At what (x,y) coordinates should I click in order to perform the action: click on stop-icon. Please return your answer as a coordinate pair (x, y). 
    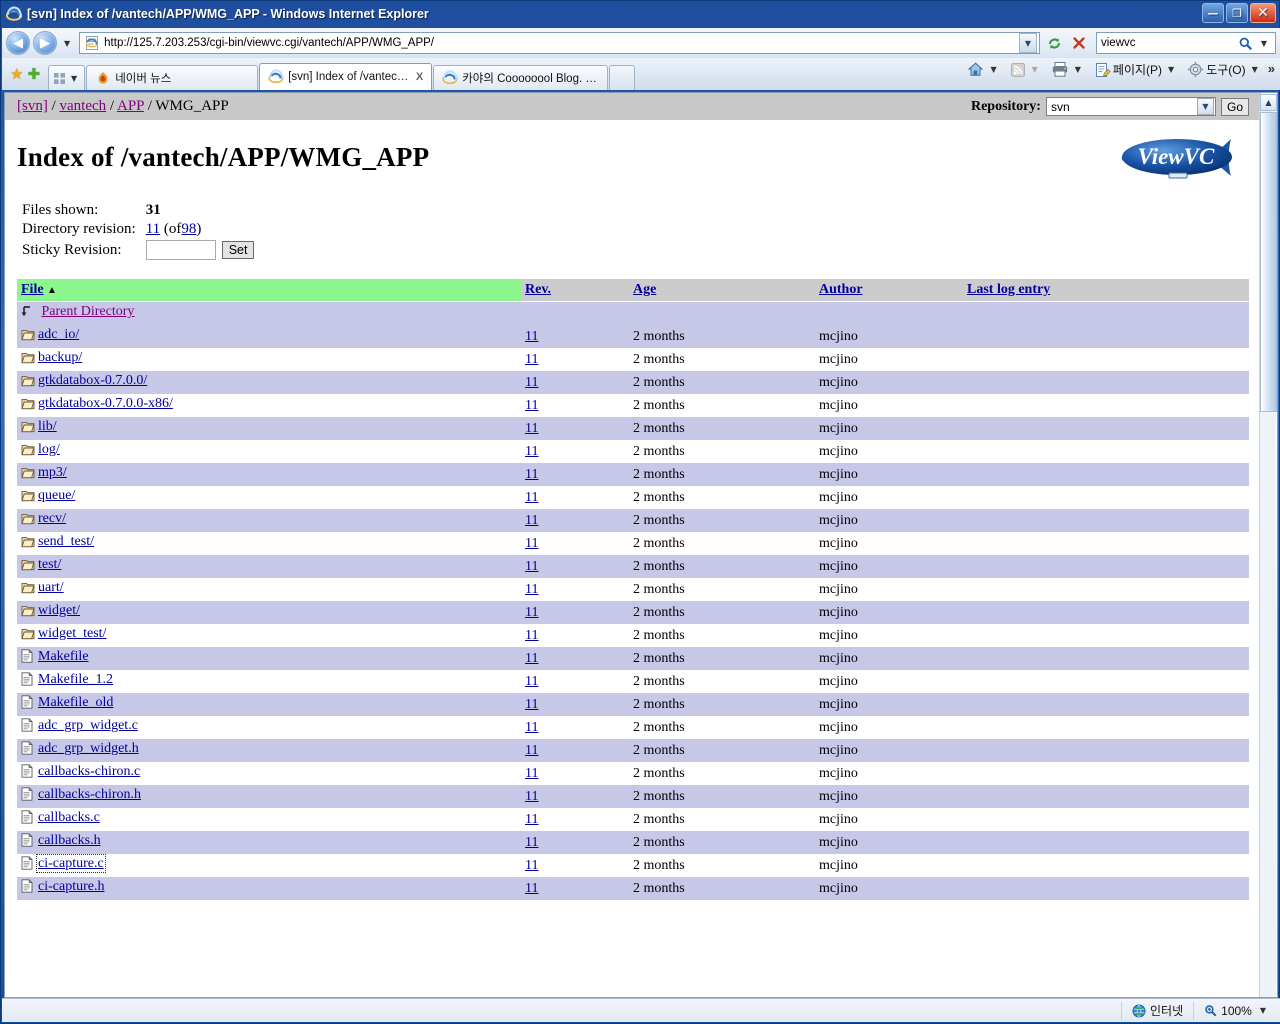
    Looking at the image, I should click on (1079, 43).